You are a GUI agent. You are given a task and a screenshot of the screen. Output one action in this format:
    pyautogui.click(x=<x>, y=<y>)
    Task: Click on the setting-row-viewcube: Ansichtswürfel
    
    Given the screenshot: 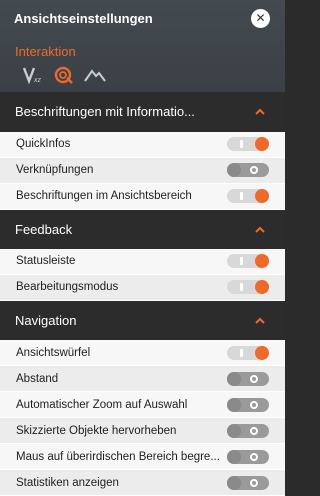 What is the action you would take?
    pyautogui.click(x=142, y=353)
    